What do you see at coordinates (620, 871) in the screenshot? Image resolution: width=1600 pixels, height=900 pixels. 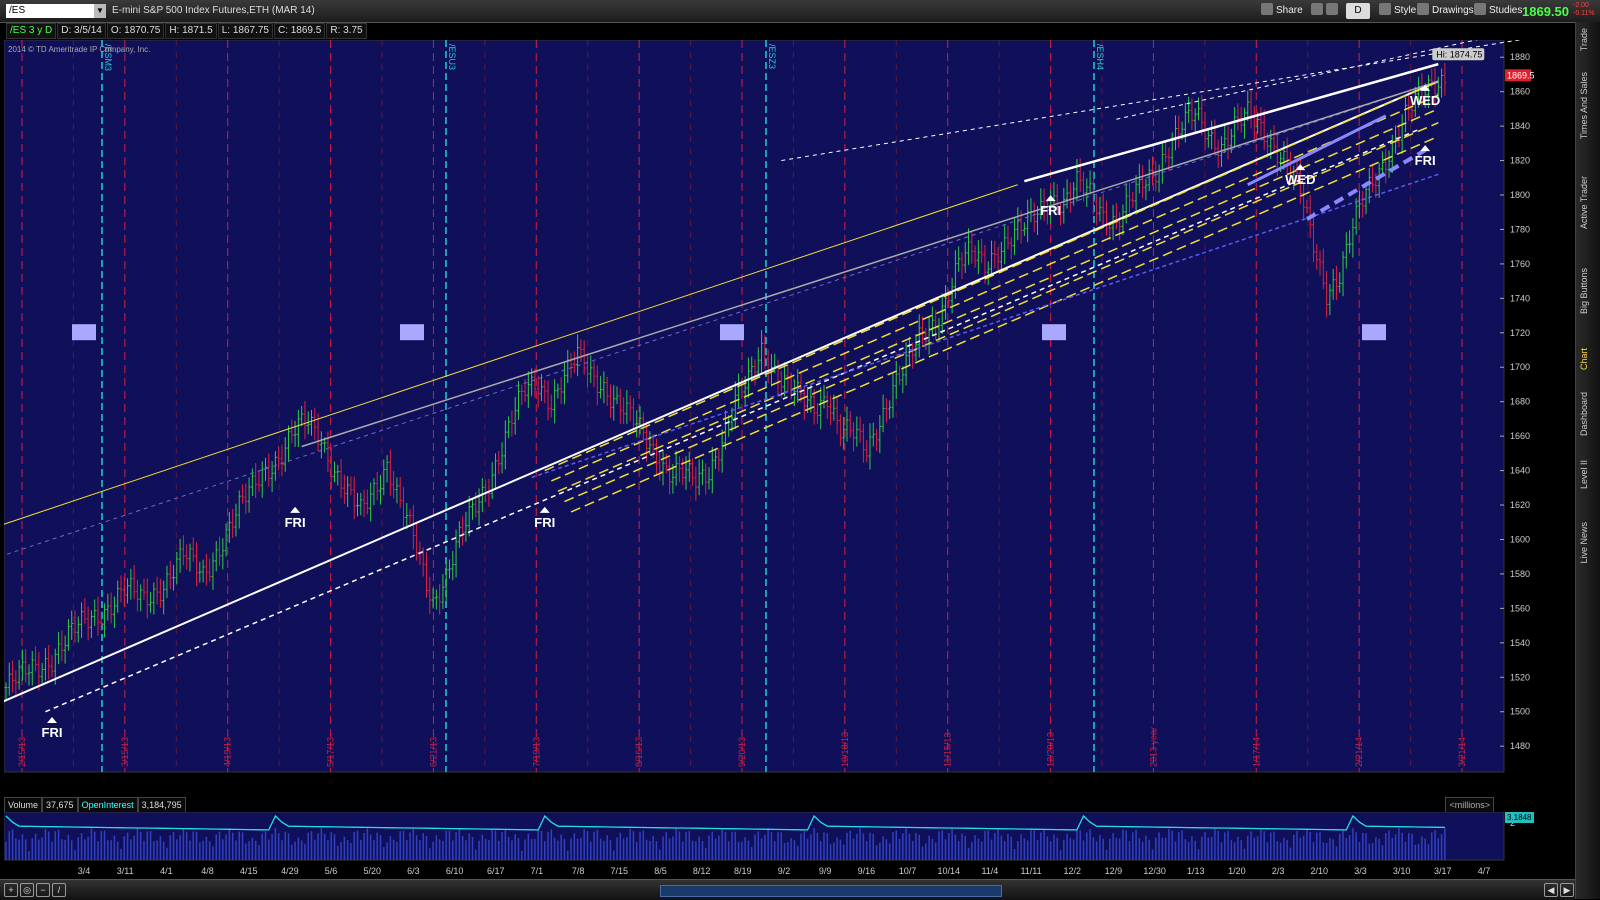 I see `x-tick-label: 7/15` at bounding box center [620, 871].